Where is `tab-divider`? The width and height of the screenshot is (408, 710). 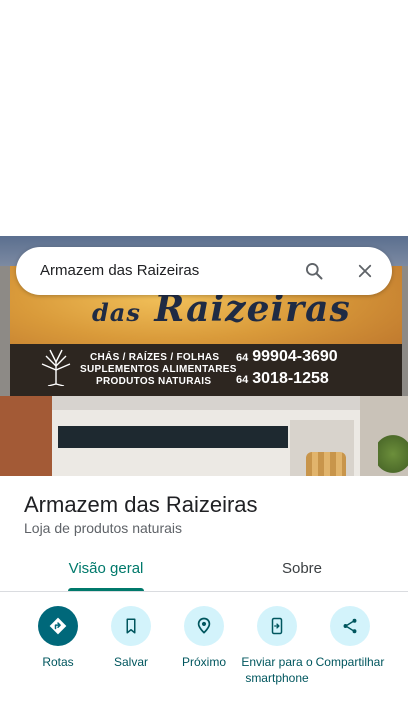 tab-divider is located at coordinates (204, 591).